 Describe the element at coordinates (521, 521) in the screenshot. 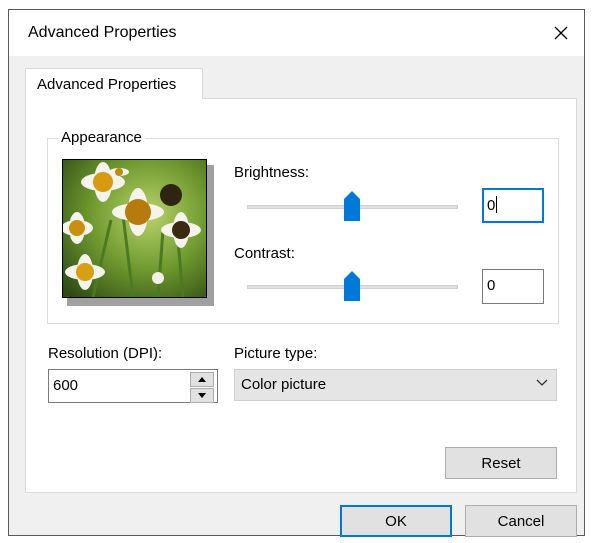

I see `cancel-button: Cancel` at that location.